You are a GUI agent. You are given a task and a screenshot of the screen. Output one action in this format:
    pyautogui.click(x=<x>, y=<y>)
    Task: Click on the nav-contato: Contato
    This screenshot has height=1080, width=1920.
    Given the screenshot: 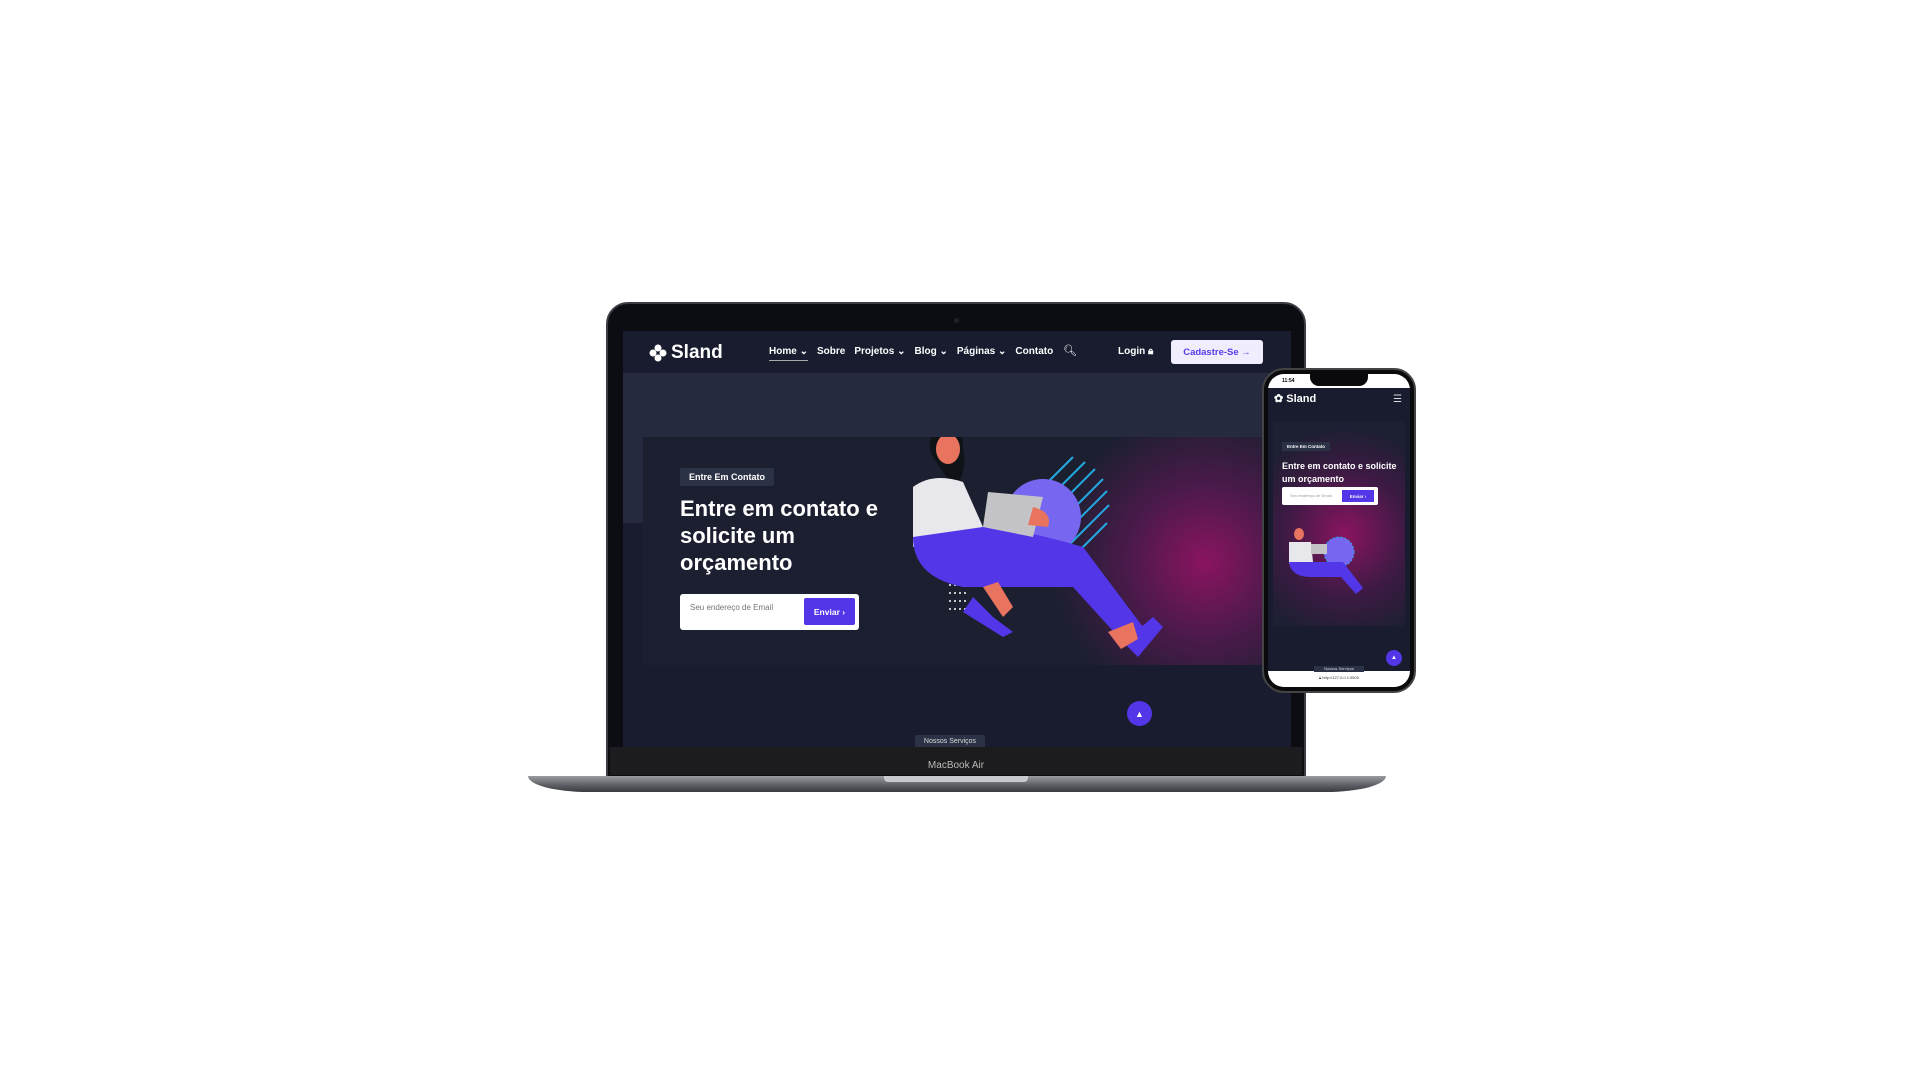 What is the action you would take?
    pyautogui.click(x=1034, y=353)
    